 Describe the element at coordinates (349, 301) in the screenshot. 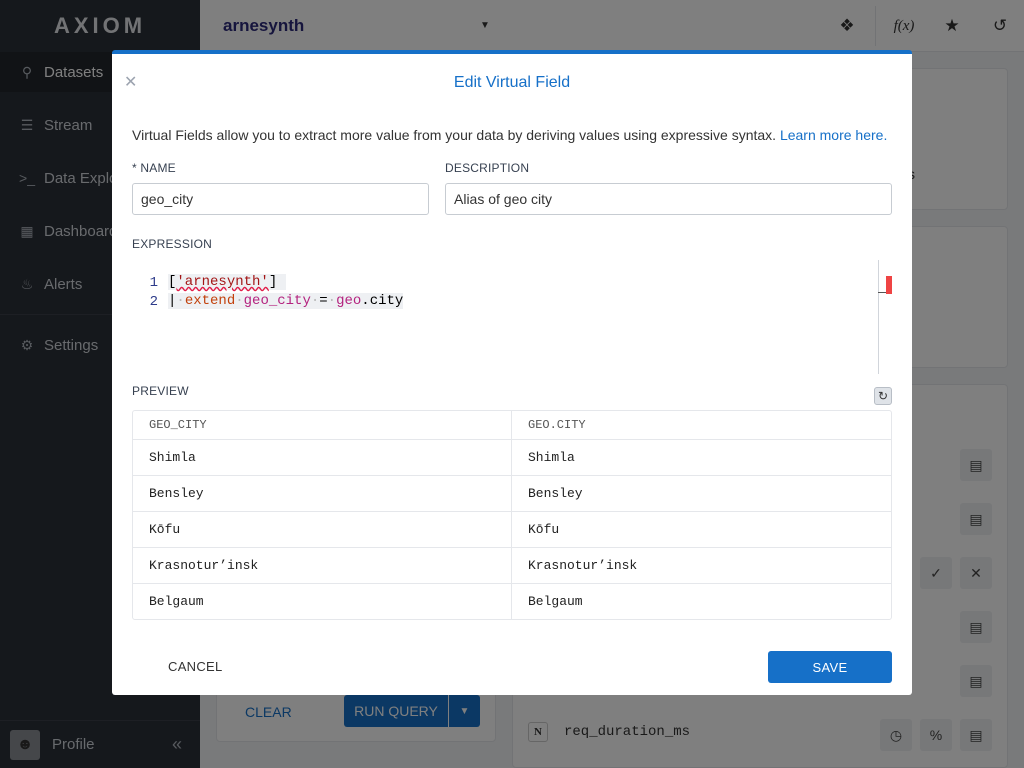

I see `code-field: geo` at that location.